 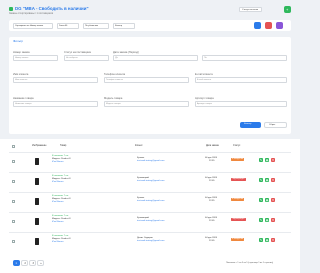 I want to click on col-status: Статус, so click(x=237, y=146).